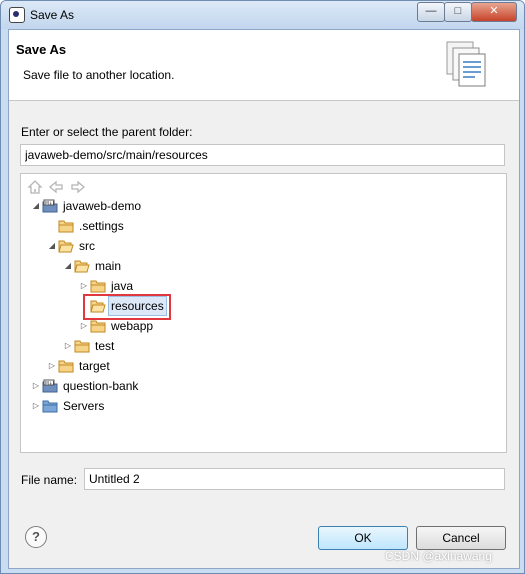 The image size is (525, 574). What do you see at coordinates (431, 12) in the screenshot?
I see `minimize-button: —` at bounding box center [431, 12].